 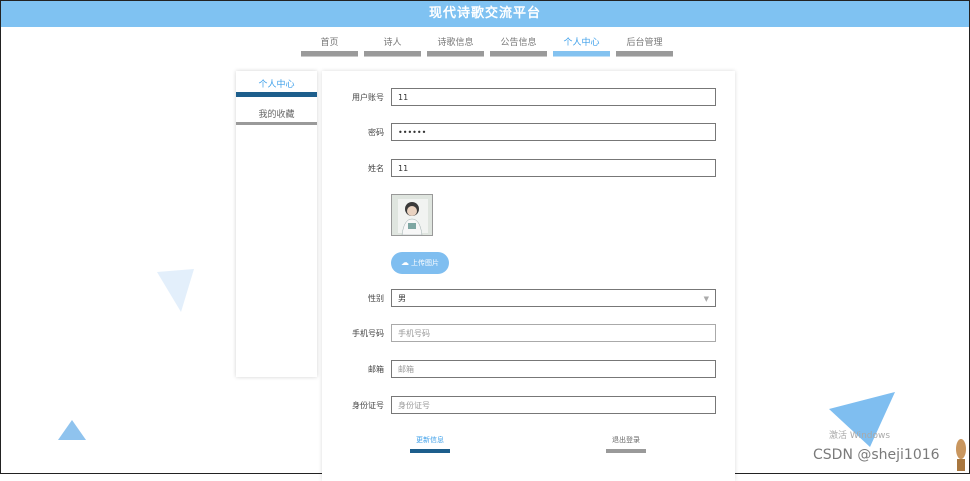 I want to click on name-label: 姓名, so click(x=376, y=168).